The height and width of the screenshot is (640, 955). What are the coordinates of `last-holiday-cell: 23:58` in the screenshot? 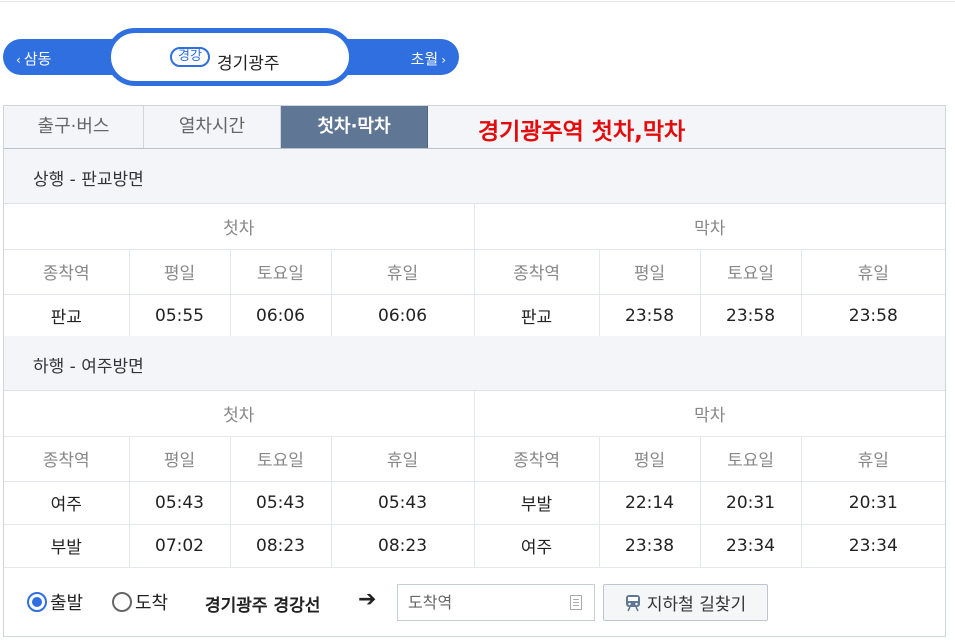 It's located at (873, 316).